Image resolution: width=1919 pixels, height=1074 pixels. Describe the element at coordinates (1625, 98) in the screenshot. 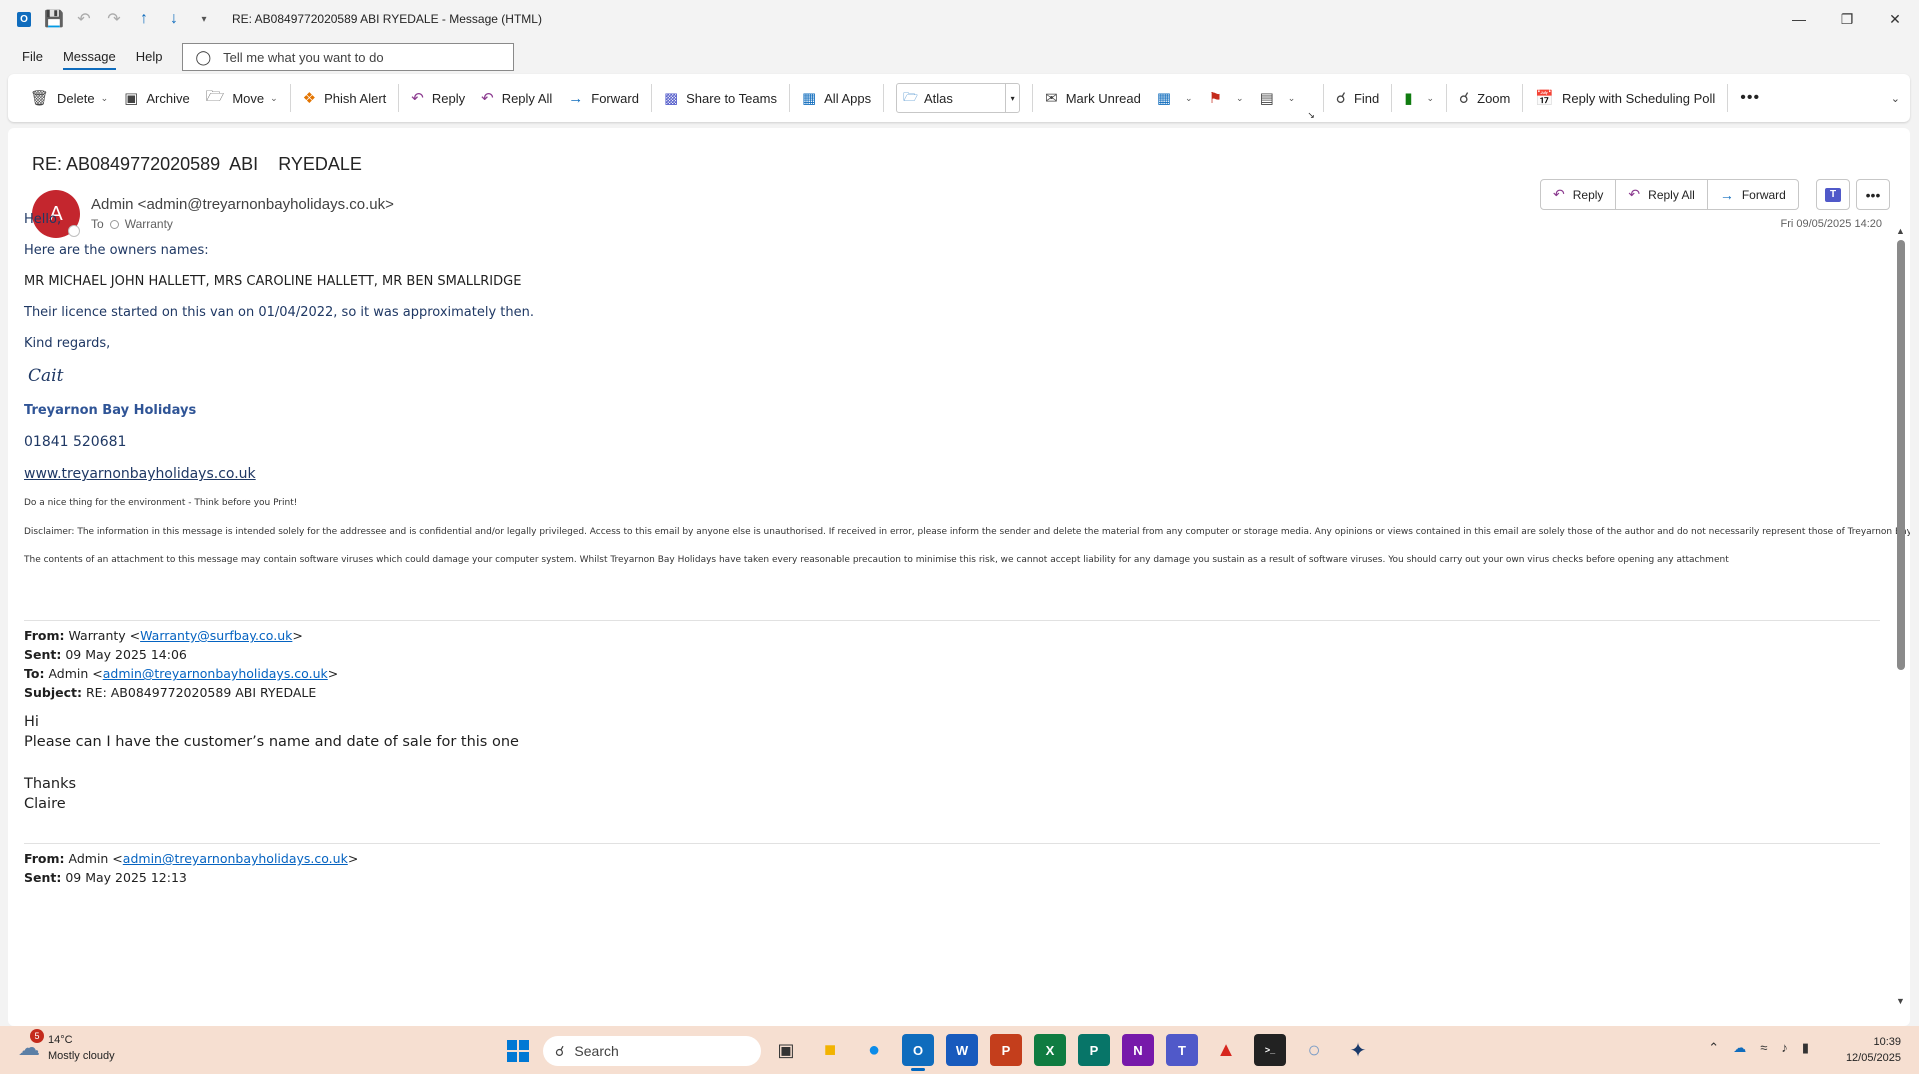

I see `reply-scheduling-poll-button: 📅 Reply with Scheduling Poll` at that location.